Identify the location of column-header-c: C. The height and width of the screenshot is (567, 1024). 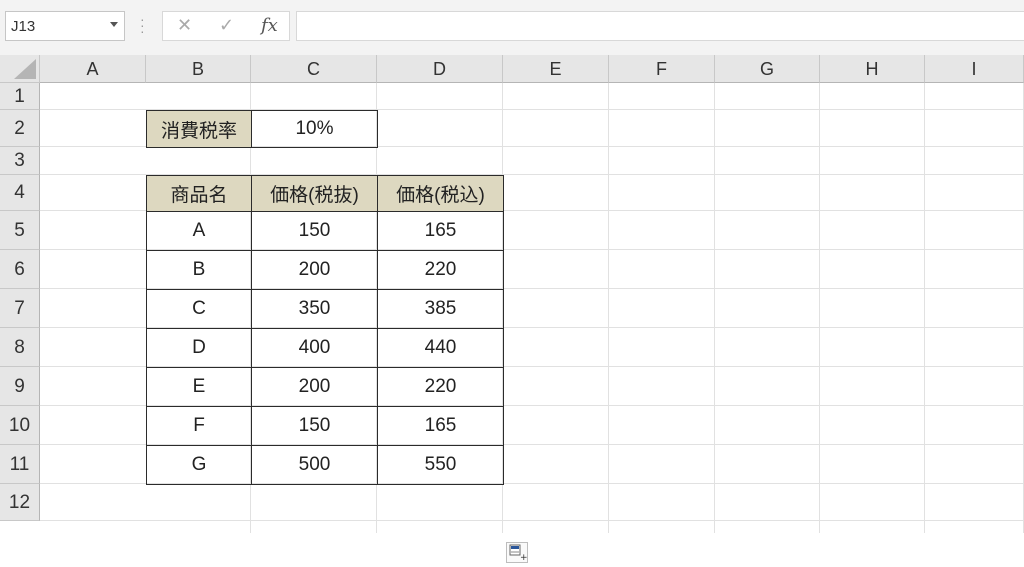
(314, 69).